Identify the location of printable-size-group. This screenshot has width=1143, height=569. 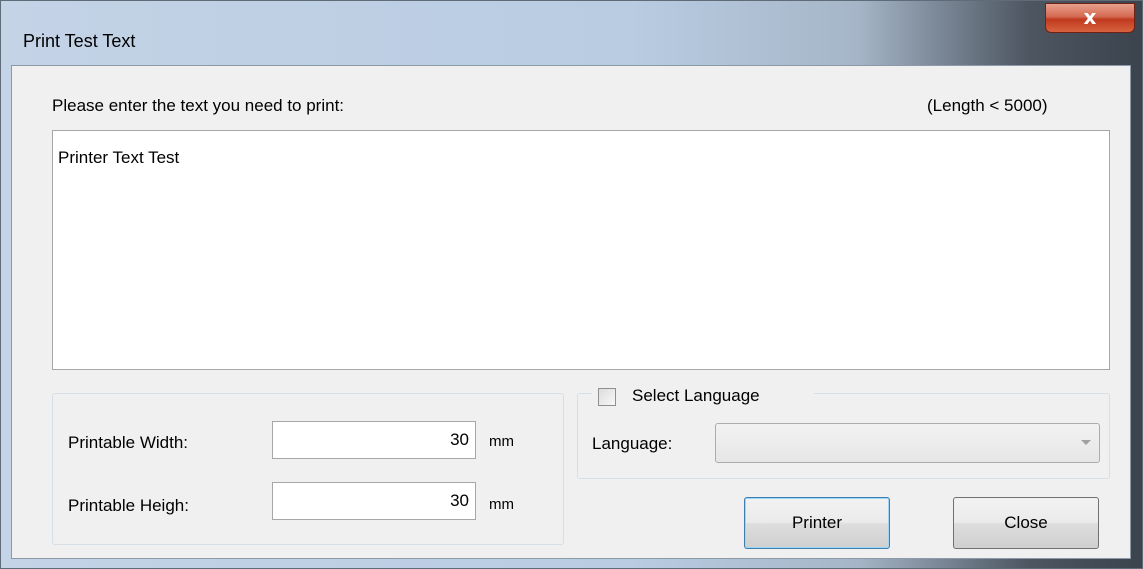
(308, 469).